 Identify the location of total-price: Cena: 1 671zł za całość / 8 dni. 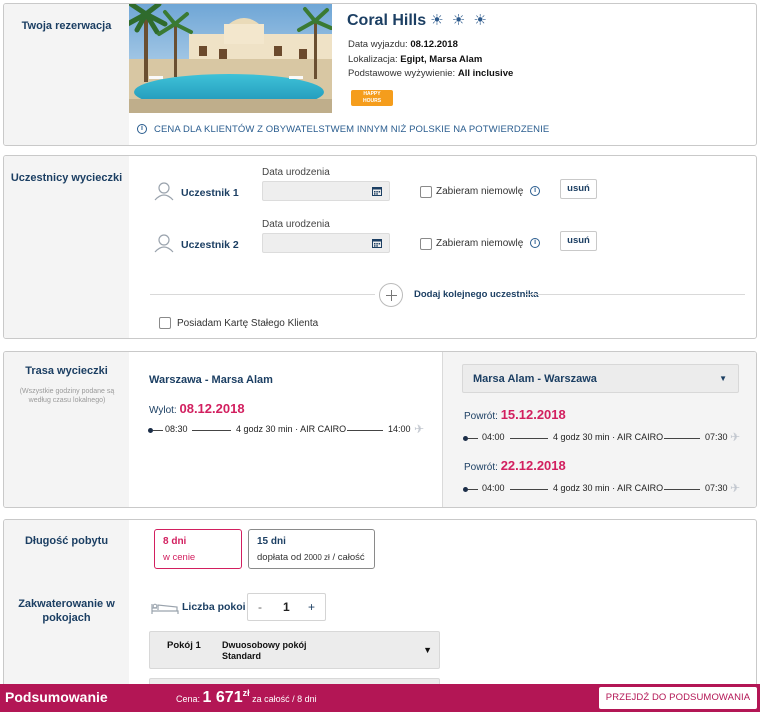
(246, 697).